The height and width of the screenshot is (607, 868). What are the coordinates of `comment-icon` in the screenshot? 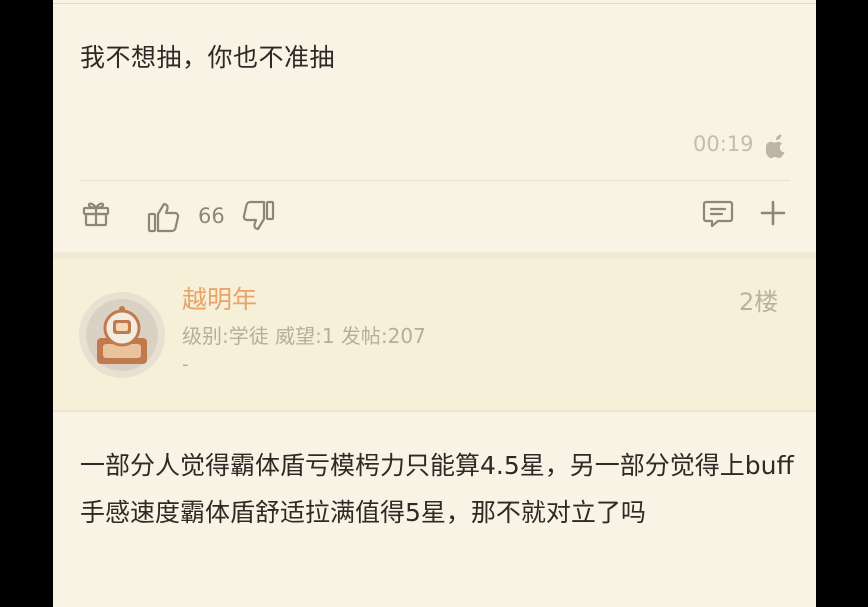 It's located at (718, 214).